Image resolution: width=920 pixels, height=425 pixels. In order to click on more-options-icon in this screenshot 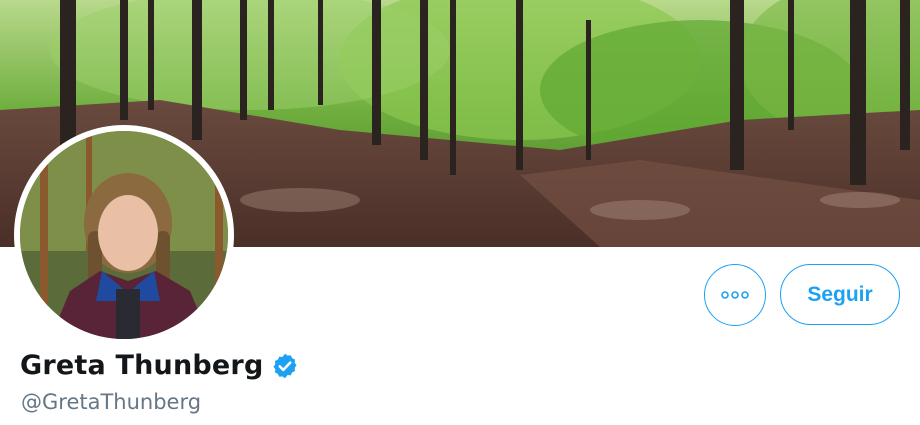, I will do `click(735, 295)`.